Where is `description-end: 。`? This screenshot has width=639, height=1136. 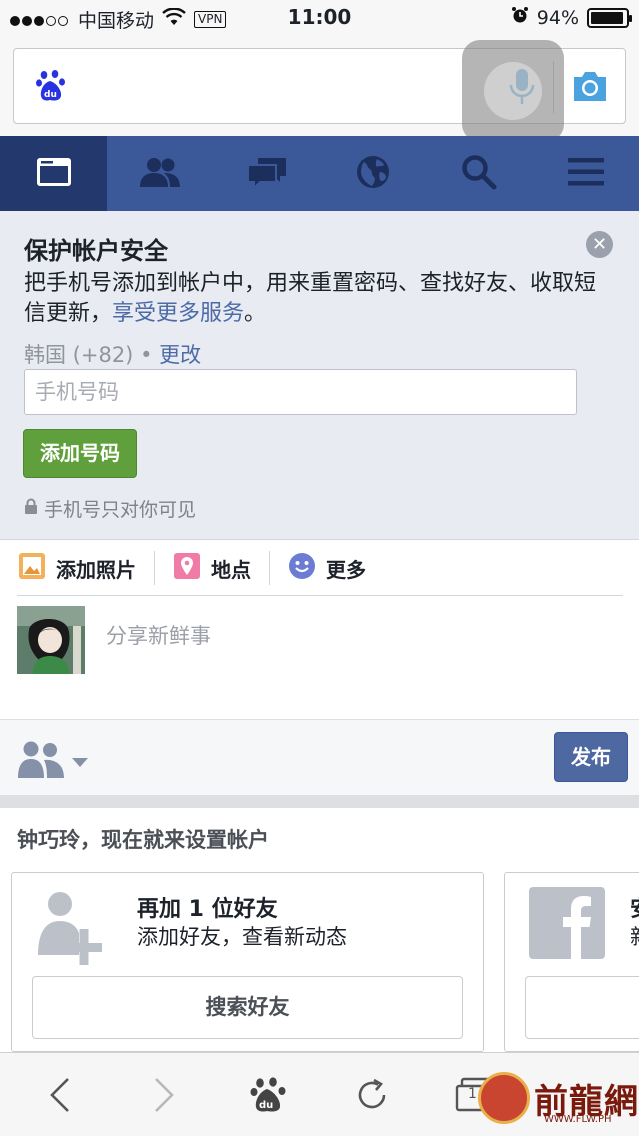 description-end: 。 is located at coordinates (255, 313).